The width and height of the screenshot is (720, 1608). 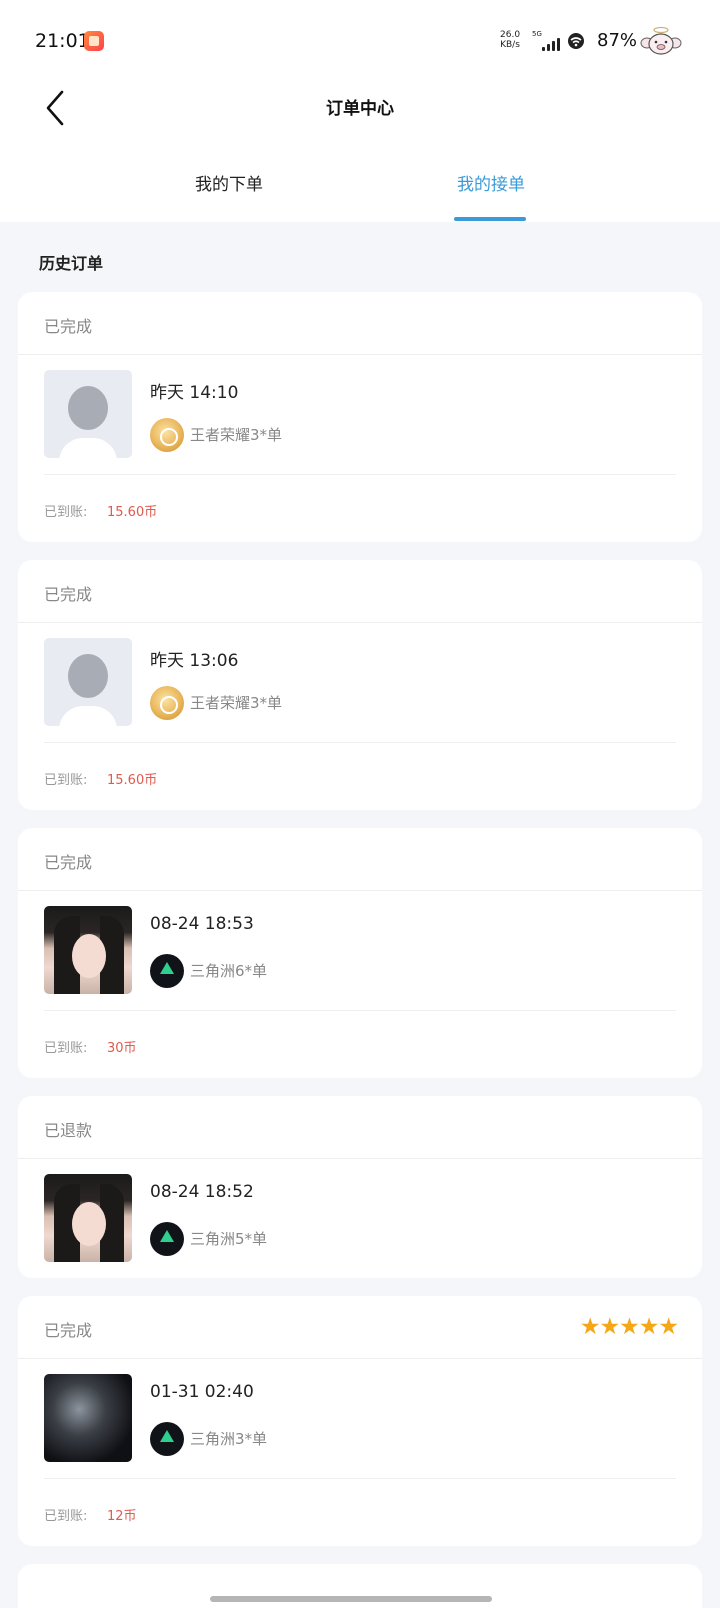 What do you see at coordinates (510, 35) in the screenshot?
I see `net-speed-value: 26.0` at bounding box center [510, 35].